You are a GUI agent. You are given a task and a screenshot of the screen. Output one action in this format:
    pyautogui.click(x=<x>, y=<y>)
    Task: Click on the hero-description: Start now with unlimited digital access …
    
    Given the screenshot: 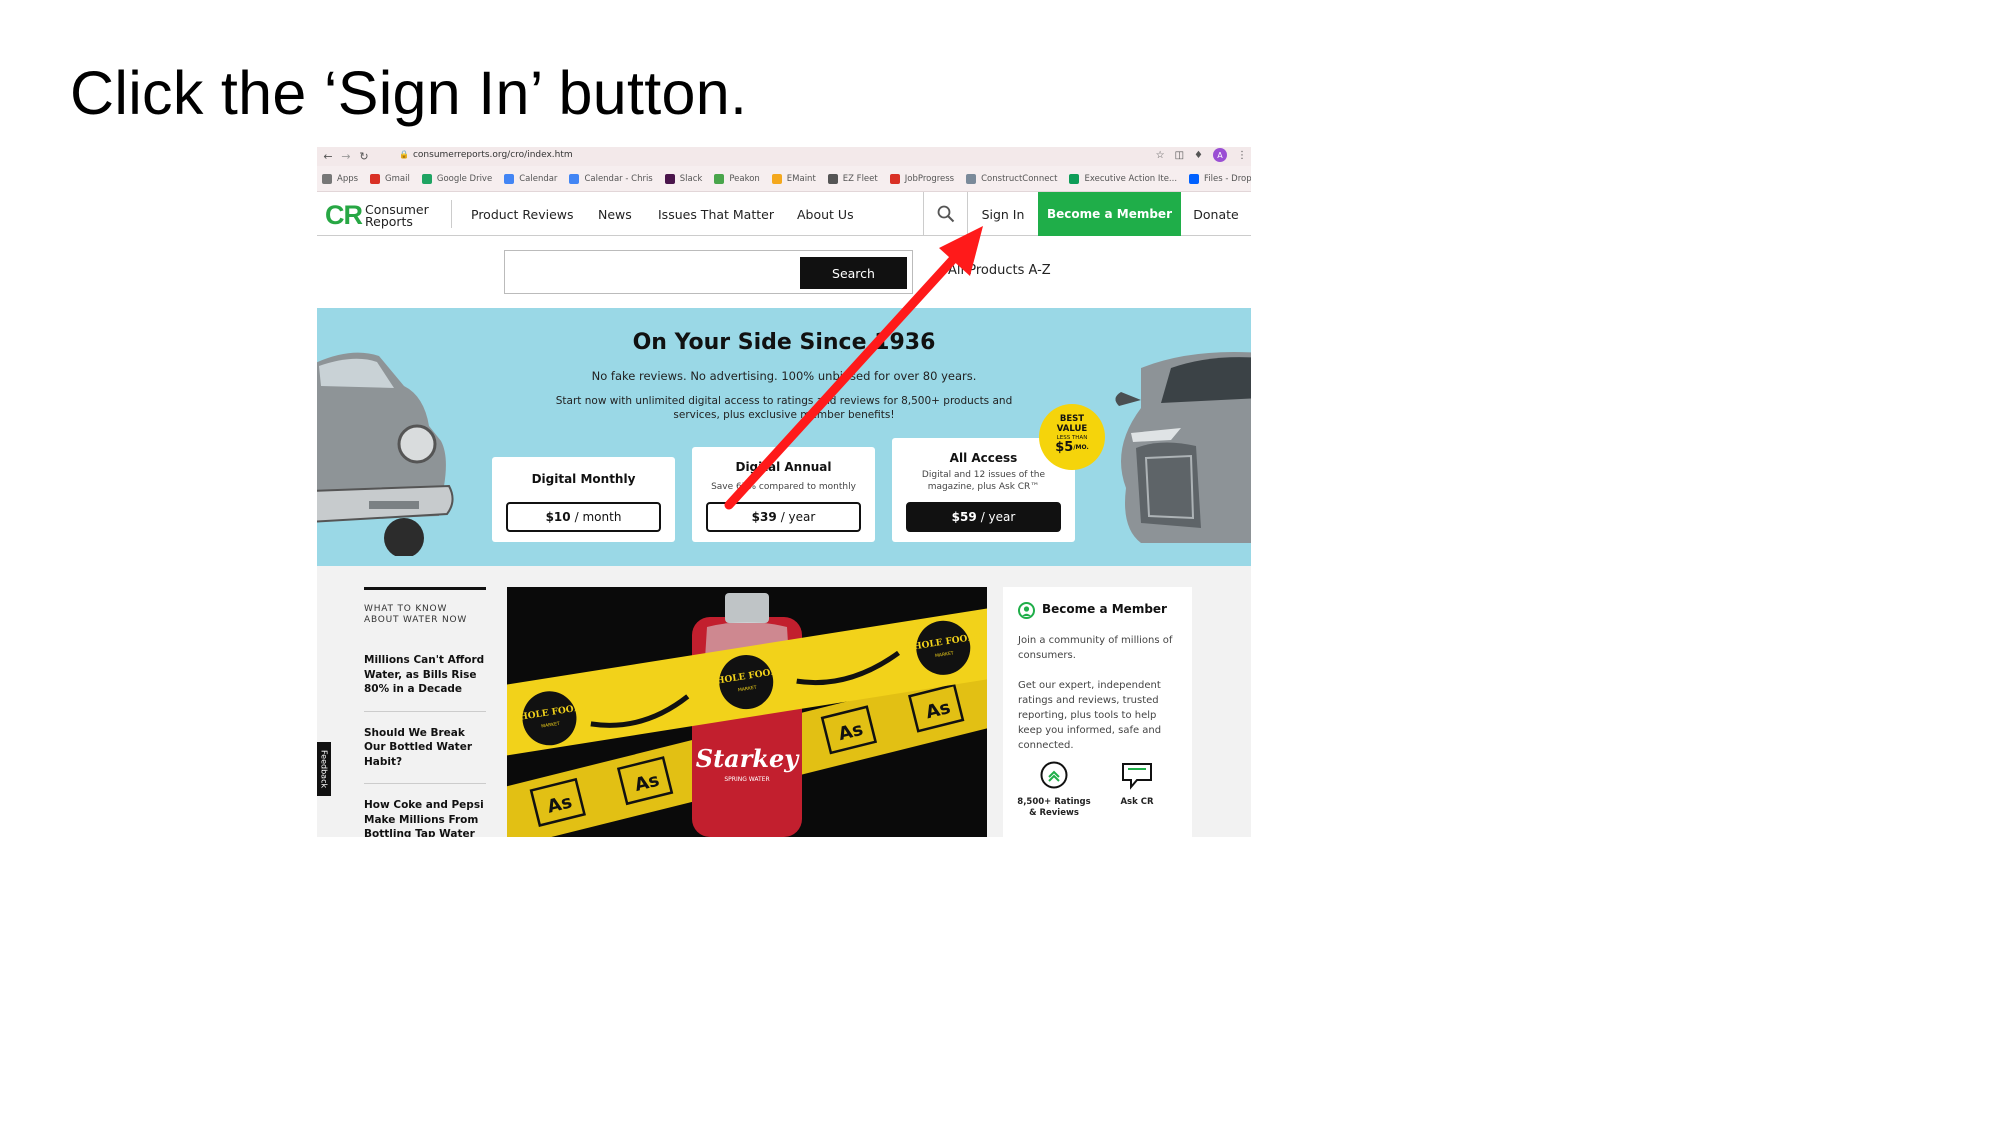 What is the action you would take?
    pyautogui.click(x=784, y=408)
    